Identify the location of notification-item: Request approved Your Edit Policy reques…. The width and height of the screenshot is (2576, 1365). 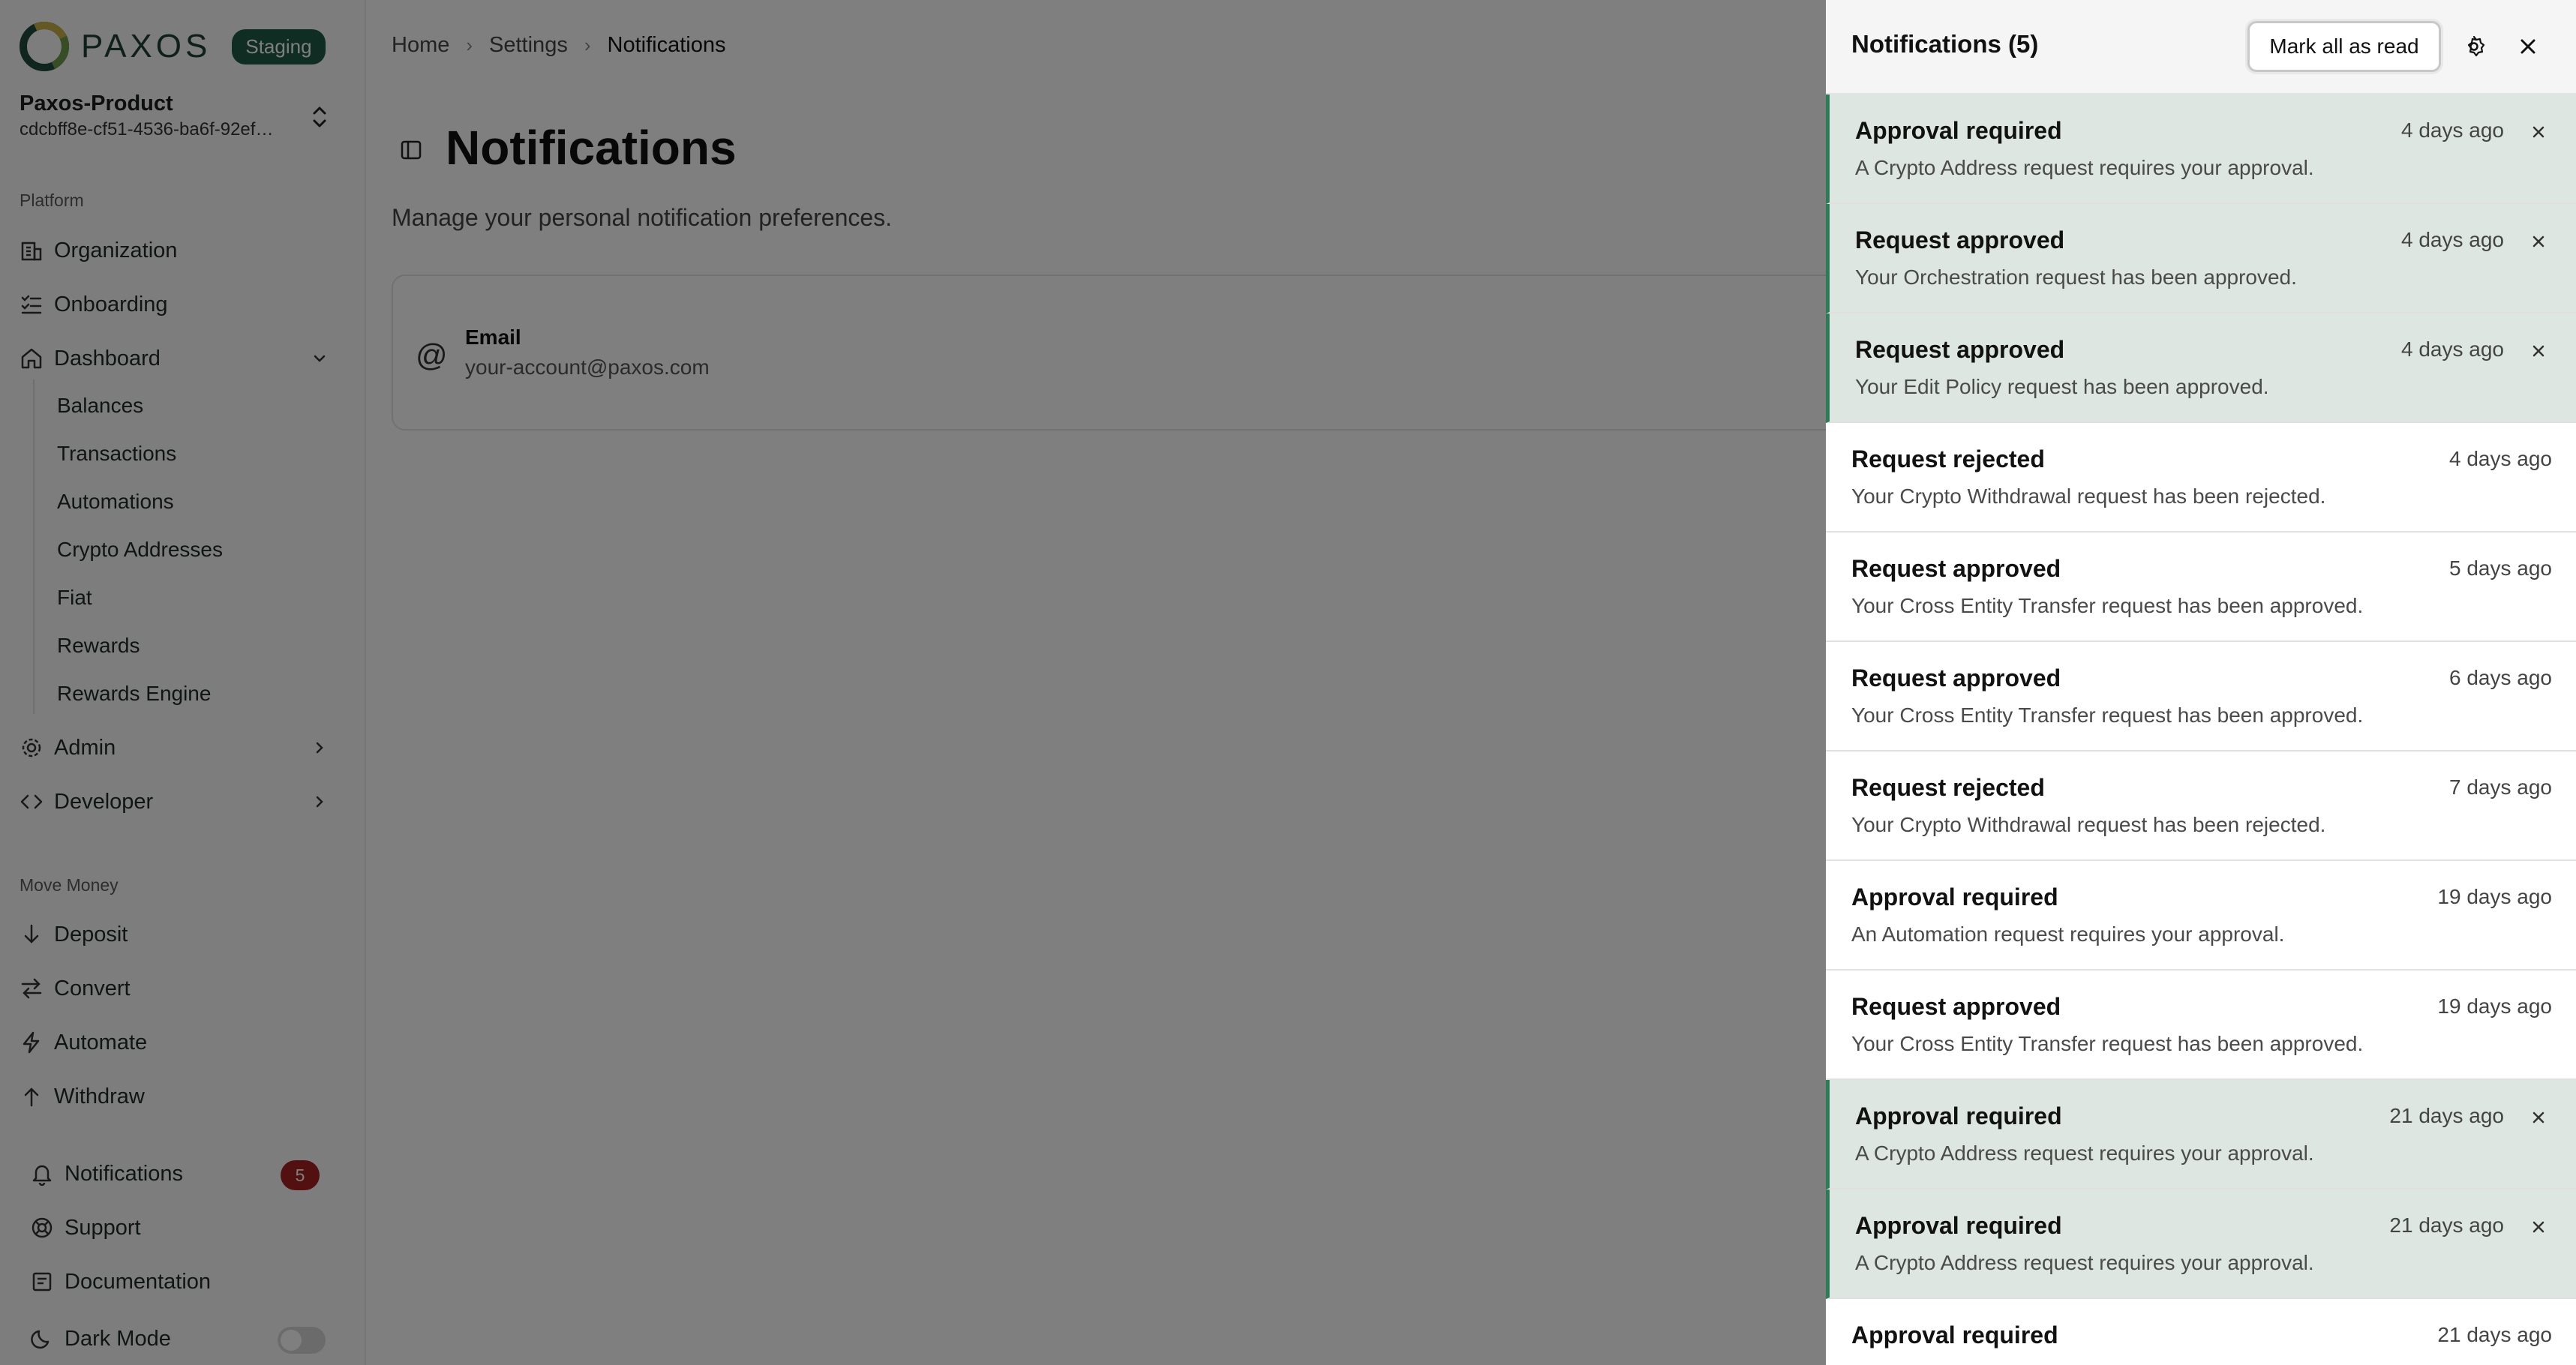
(2201, 368).